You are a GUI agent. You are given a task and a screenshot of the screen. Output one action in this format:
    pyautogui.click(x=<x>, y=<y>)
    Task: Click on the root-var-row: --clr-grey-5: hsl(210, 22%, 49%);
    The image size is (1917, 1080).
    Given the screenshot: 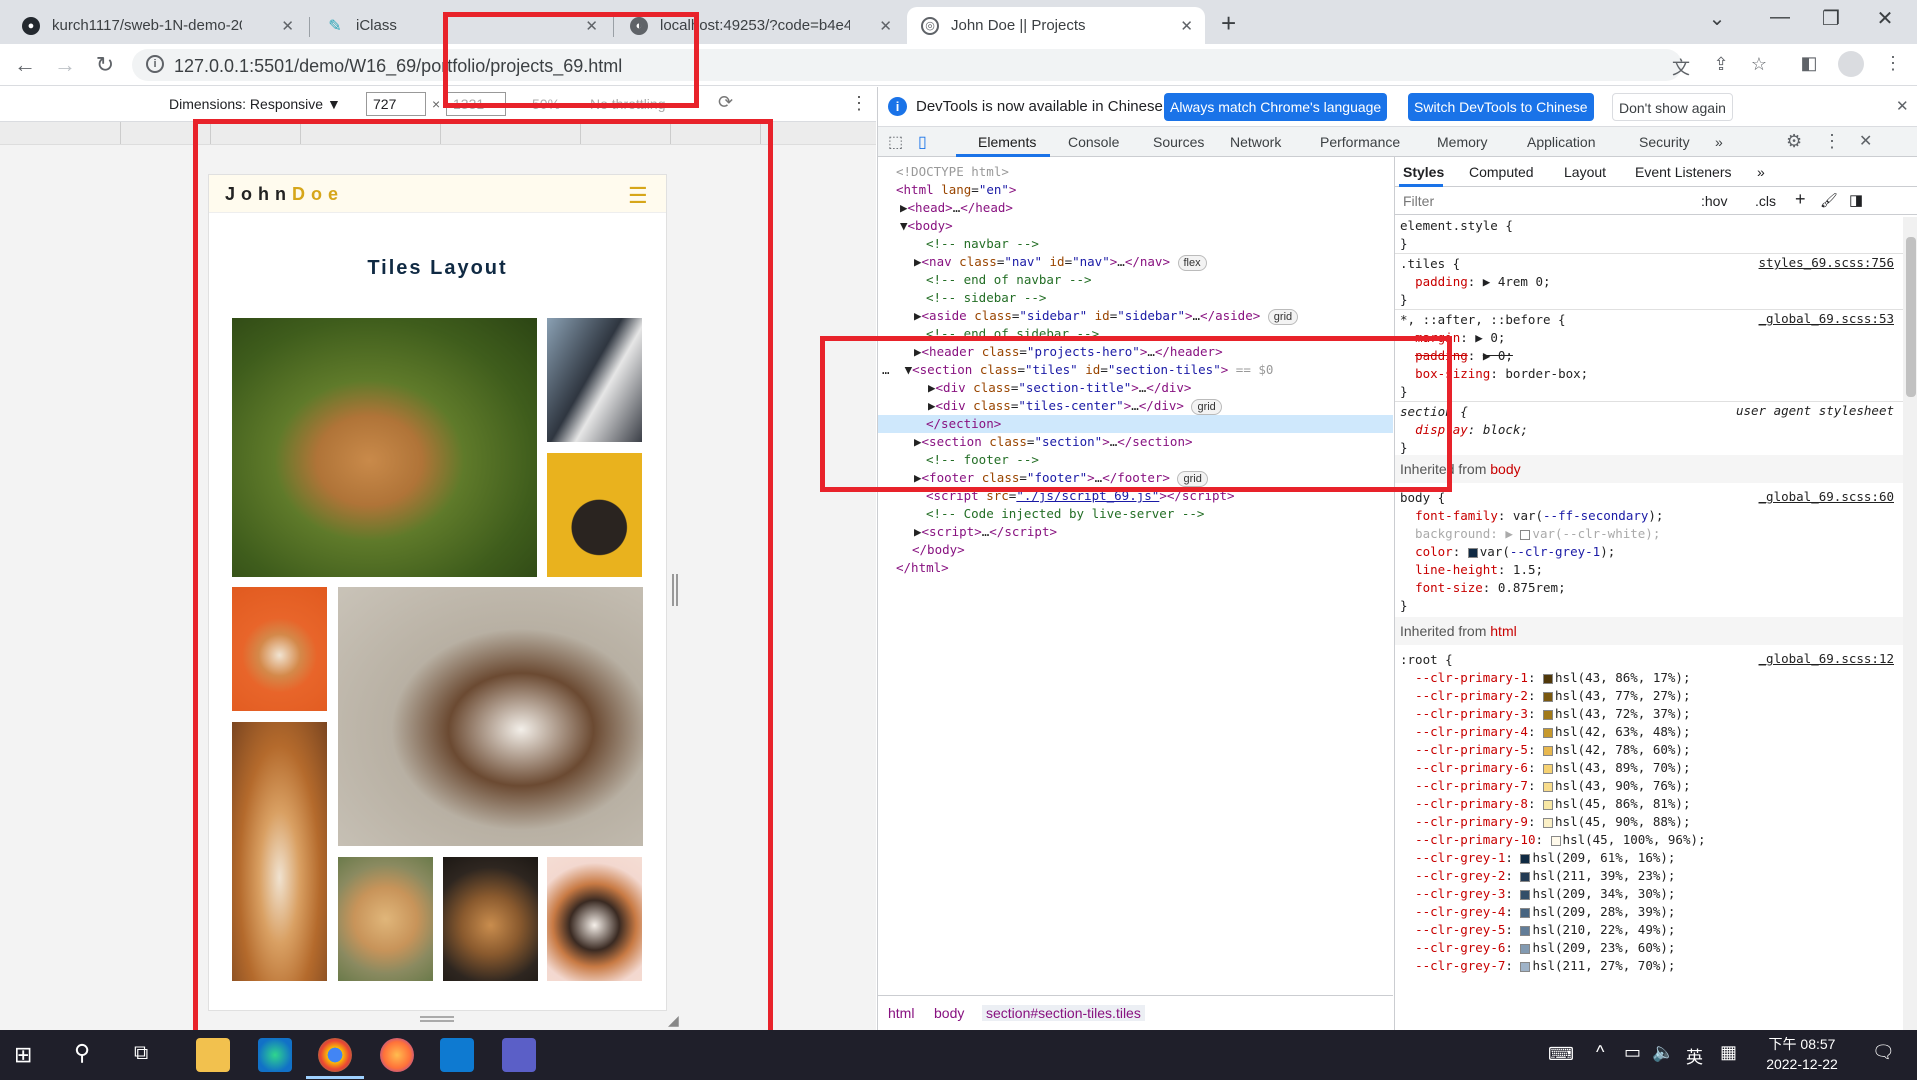 What is the action you would take?
    pyautogui.click(x=1537, y=930)
    